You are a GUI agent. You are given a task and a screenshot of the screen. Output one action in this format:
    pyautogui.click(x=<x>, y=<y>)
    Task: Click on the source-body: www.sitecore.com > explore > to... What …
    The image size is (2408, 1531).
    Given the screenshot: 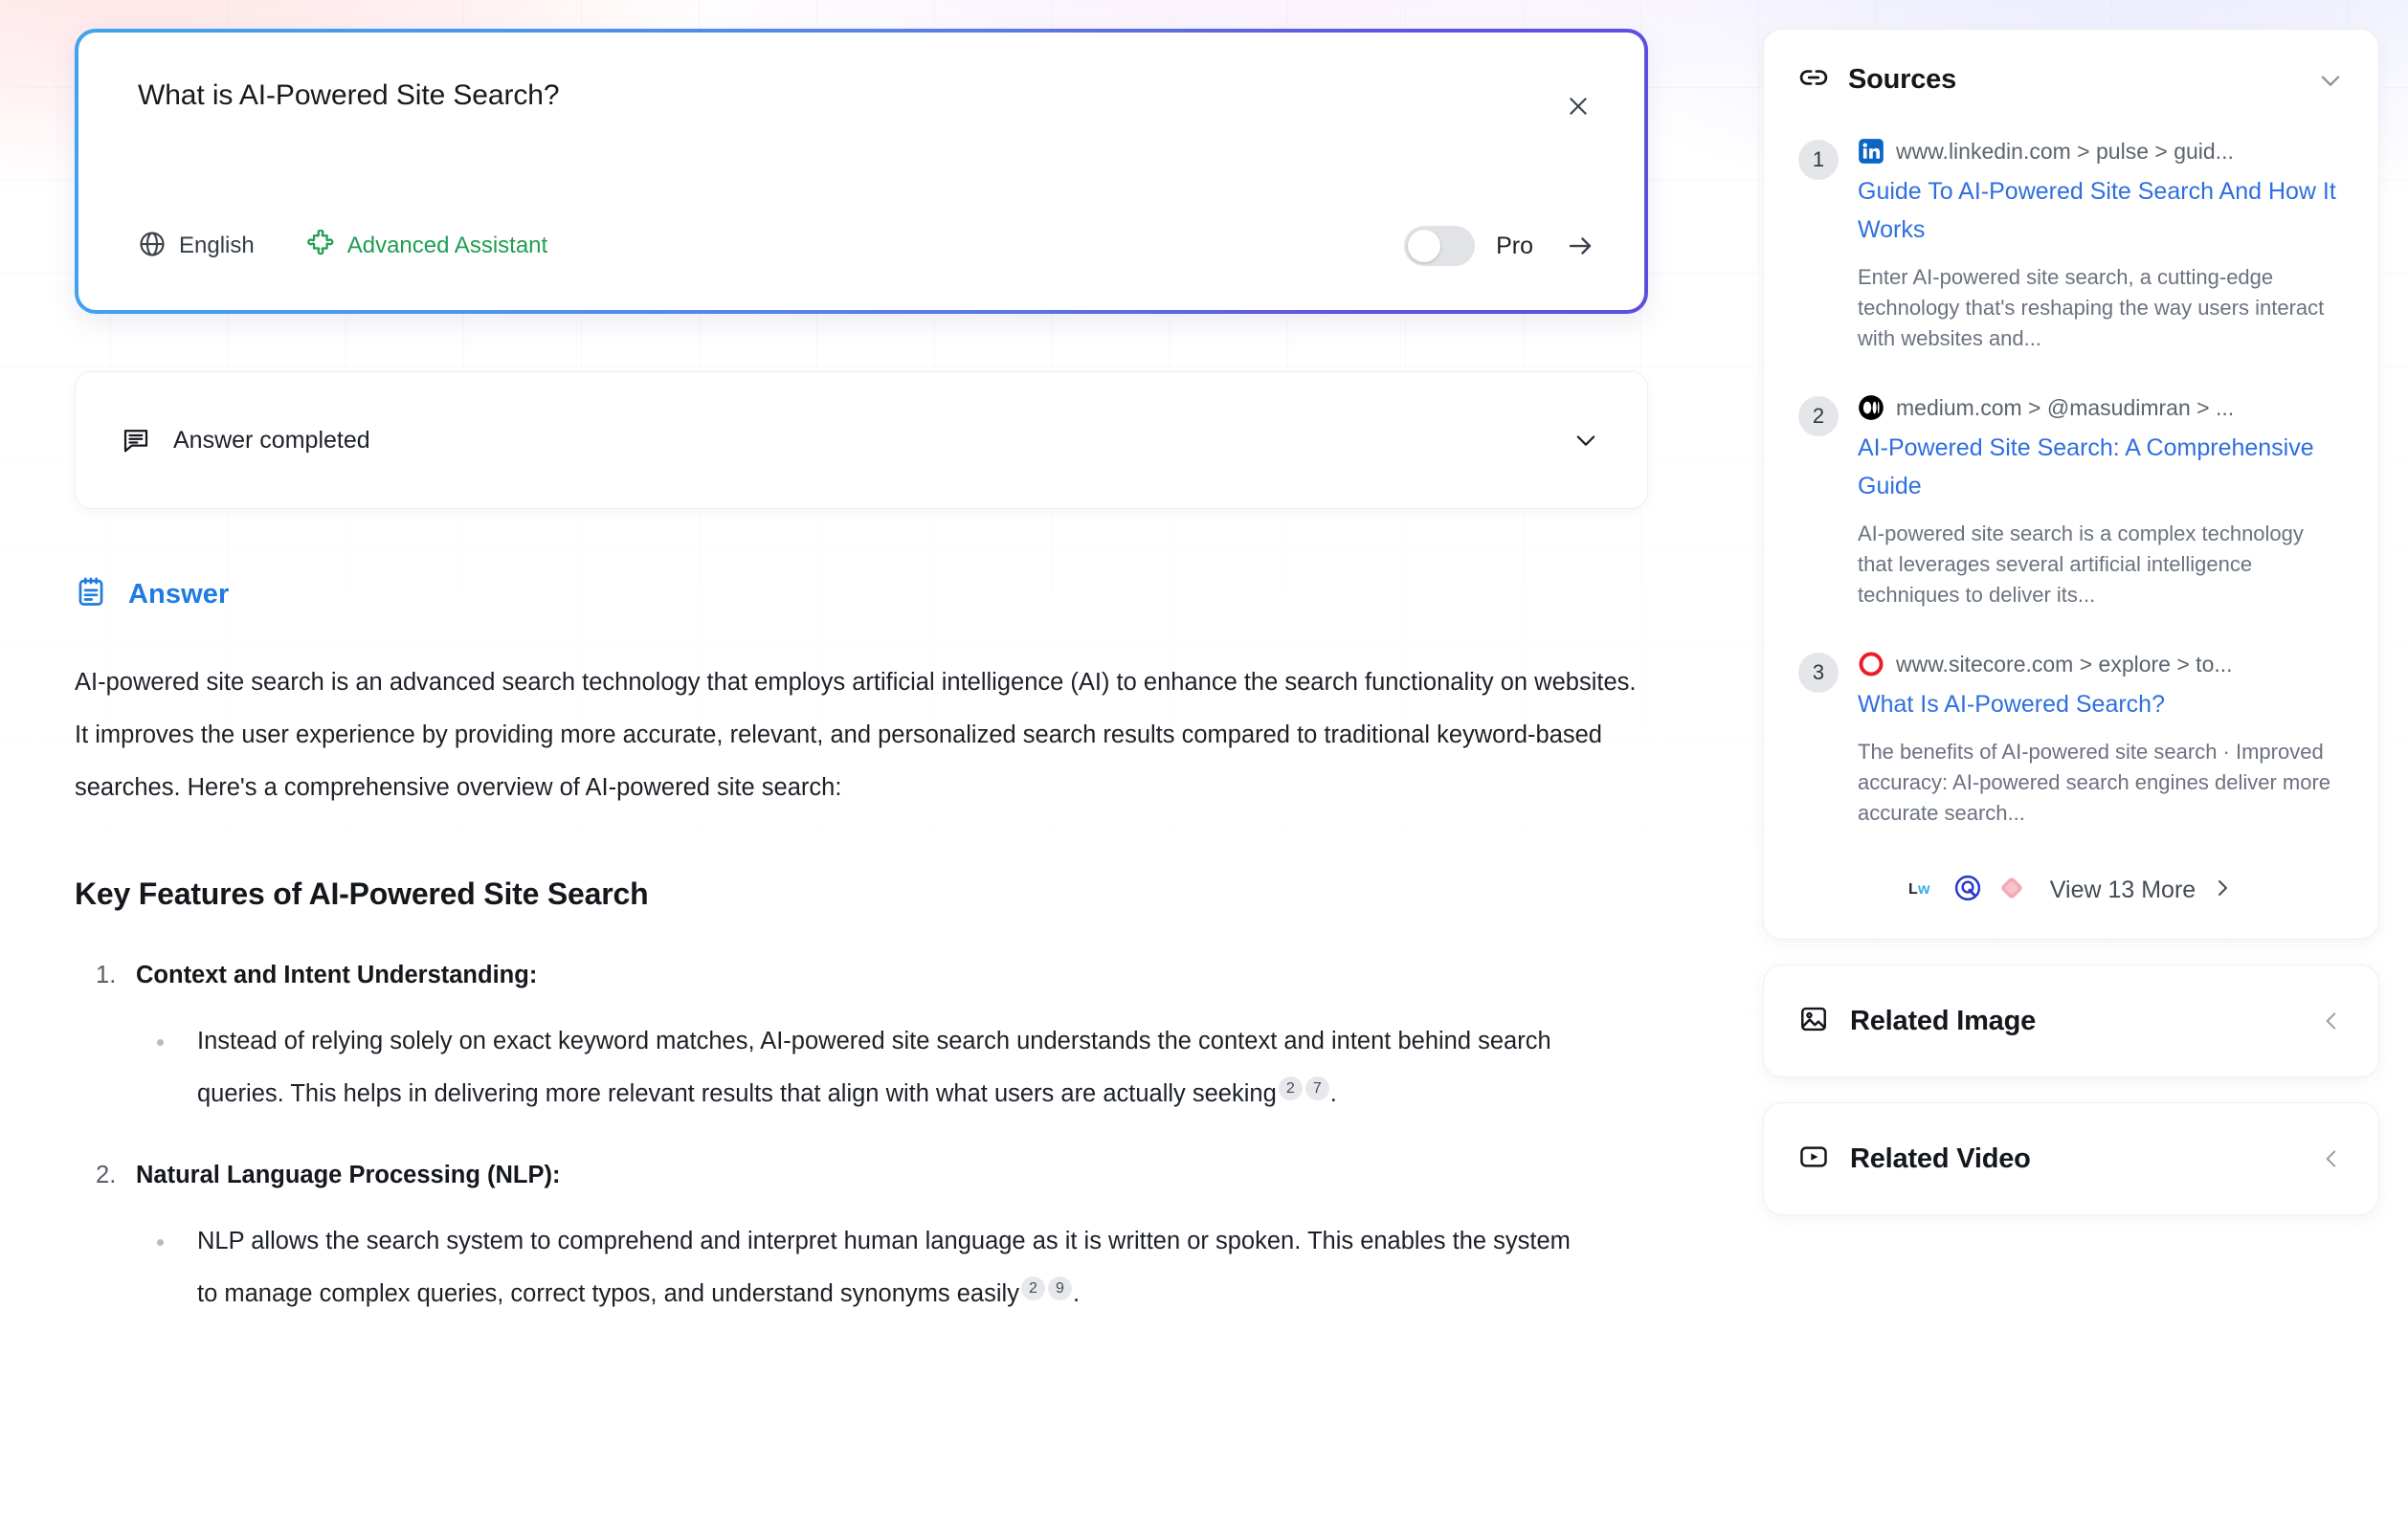 What is the action you would take?
    pyautogui.click(x=2101, y=740)
    